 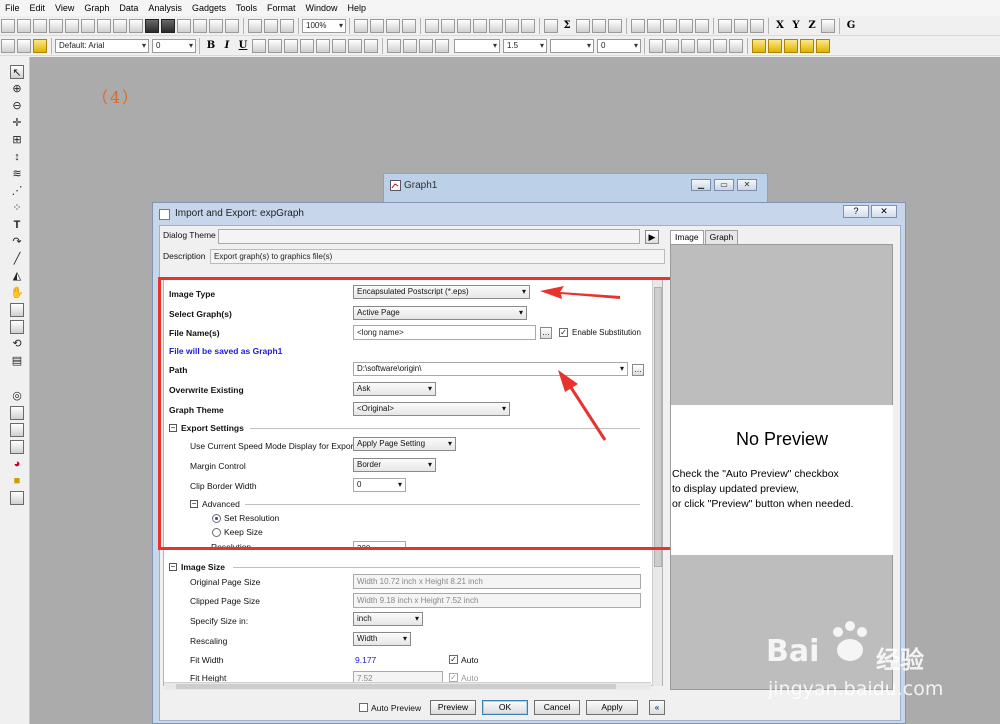 I want to click on no-preview-title: No Preview, so click(x=782, y=439).